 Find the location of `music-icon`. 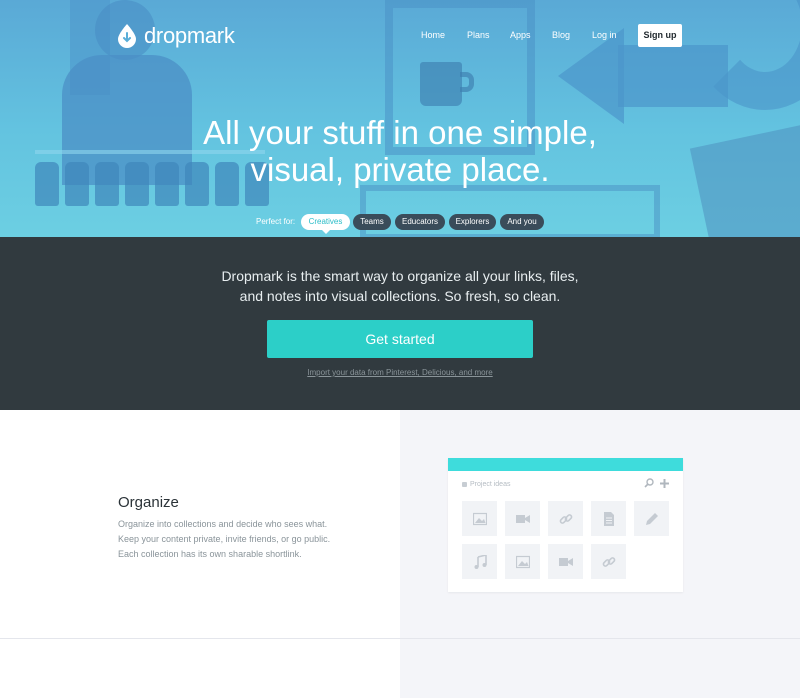

music-icon is located at coordinates (480, 561).